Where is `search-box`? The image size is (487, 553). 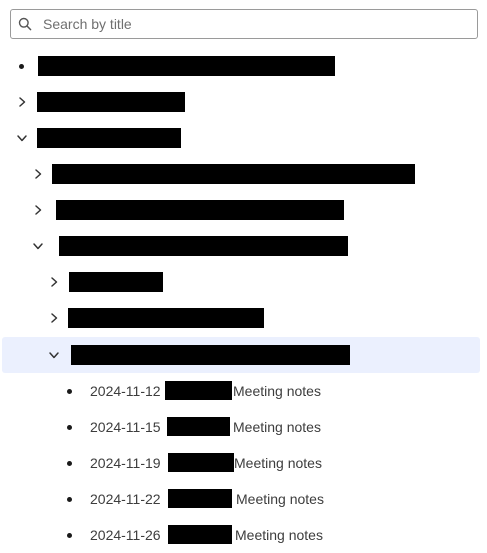
search-box is located at coordinates (244, 24).